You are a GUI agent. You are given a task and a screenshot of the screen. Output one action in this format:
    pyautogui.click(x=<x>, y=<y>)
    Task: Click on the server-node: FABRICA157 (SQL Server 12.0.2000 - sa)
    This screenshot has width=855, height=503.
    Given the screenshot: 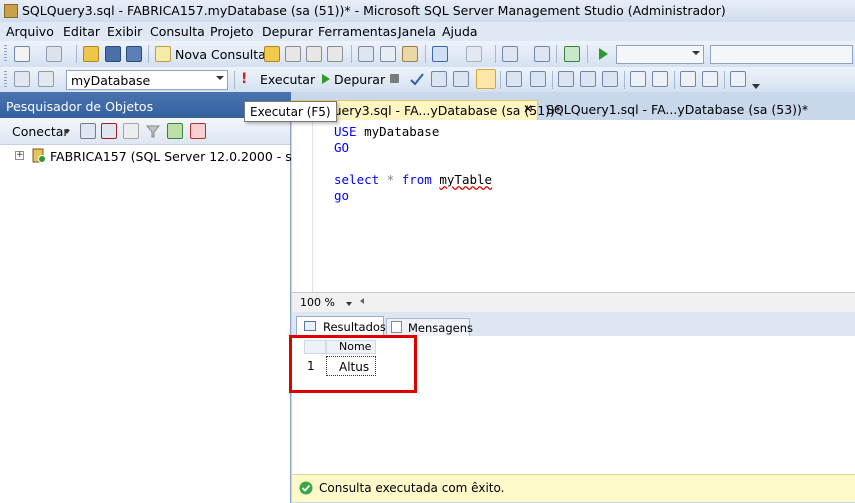 What is the action you would take?
    pyautogui.click(x=177, y=156)
    